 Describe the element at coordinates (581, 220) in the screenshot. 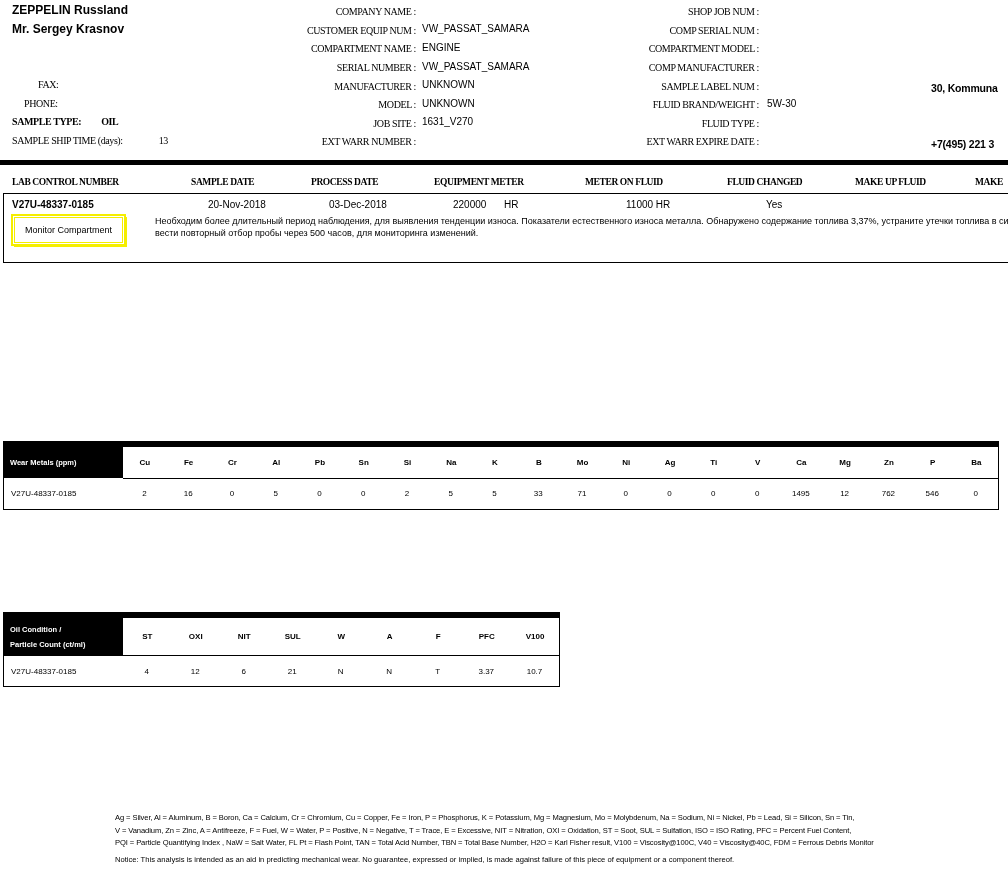

I see `comment-text: Необходим более длительный период наблюдения, для выявления тенденции износа. Показатели естественного износа металла. Обнаружено содержание топлива 3,37%, устраните утечки топлива в си` at that location.